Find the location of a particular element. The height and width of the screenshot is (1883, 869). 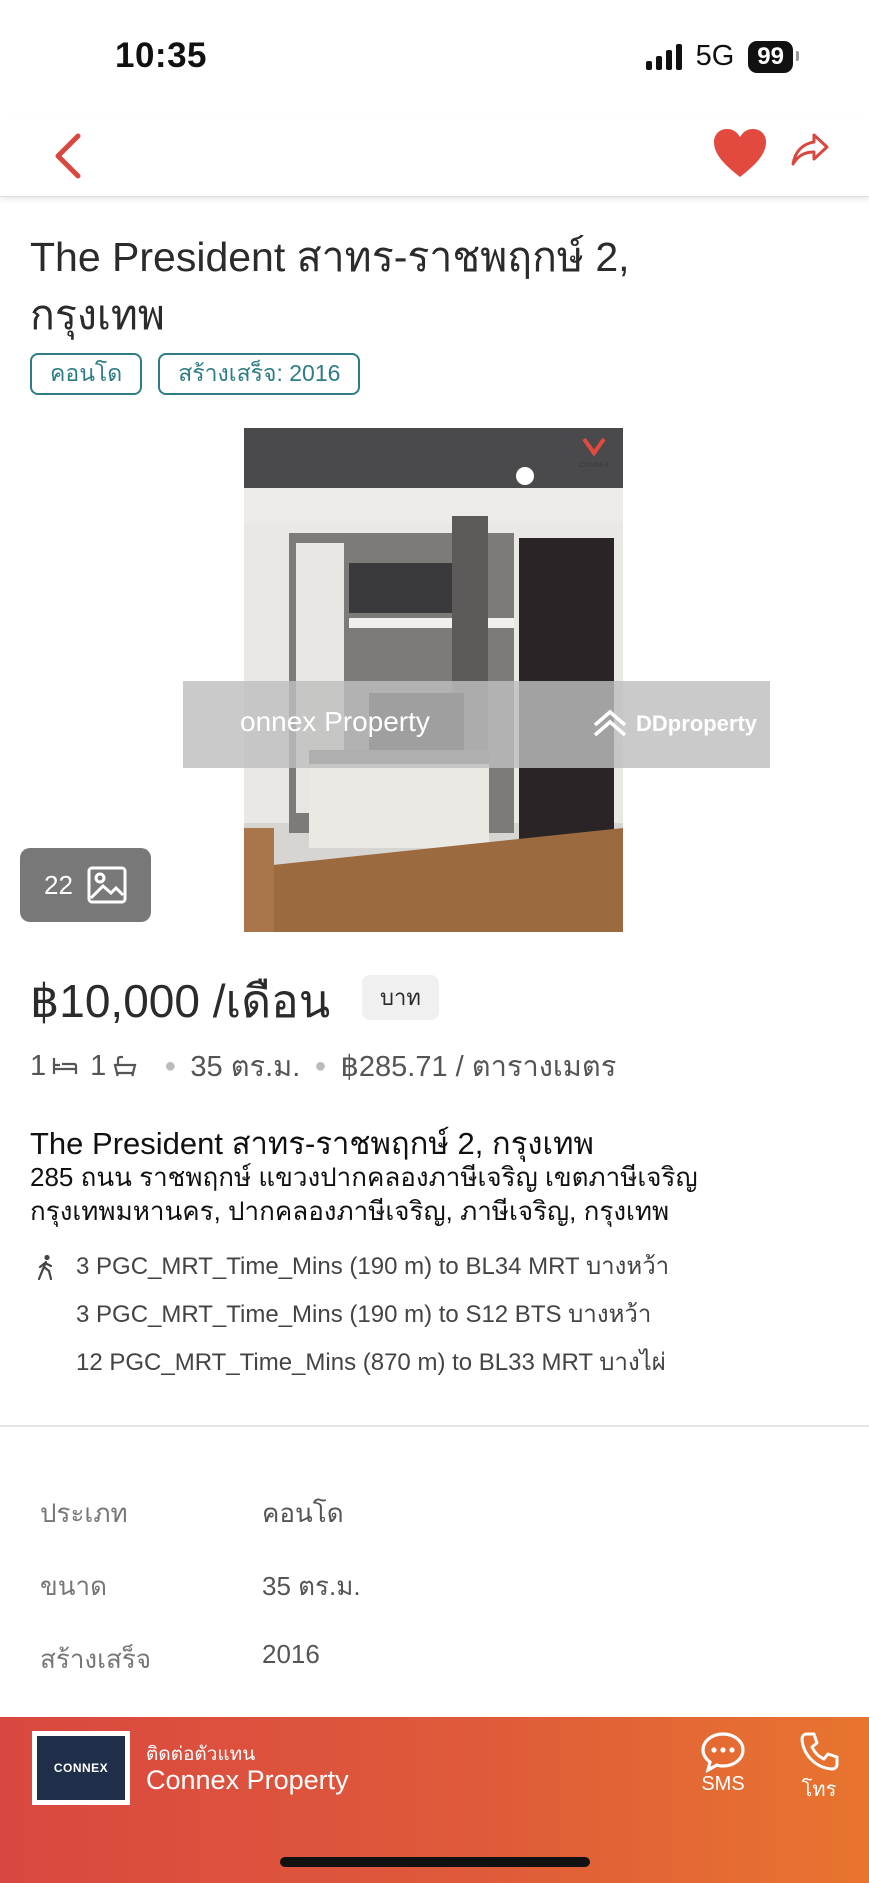

currency-switch: บาท is located at coordinates (400, 997).